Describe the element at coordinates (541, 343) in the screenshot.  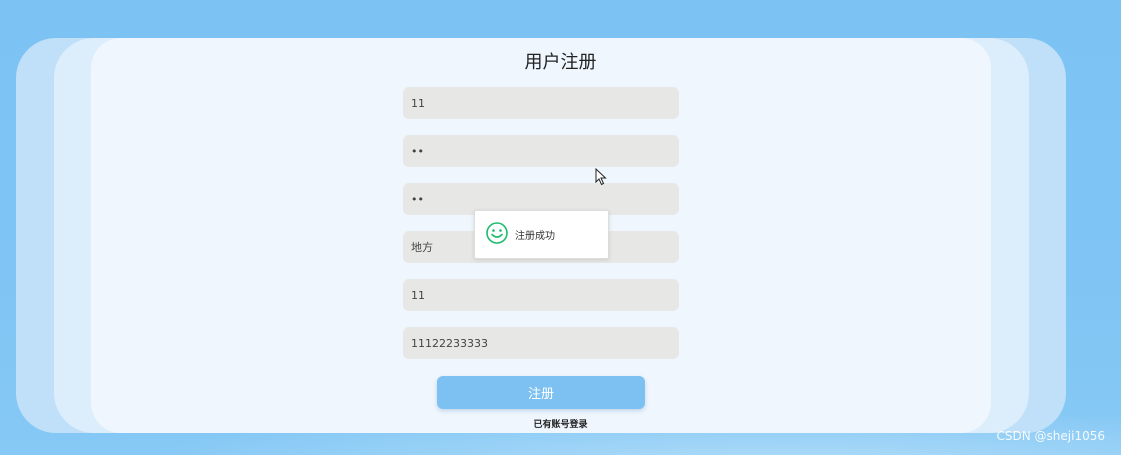
I see `phone-field: 11122233333` at that location.